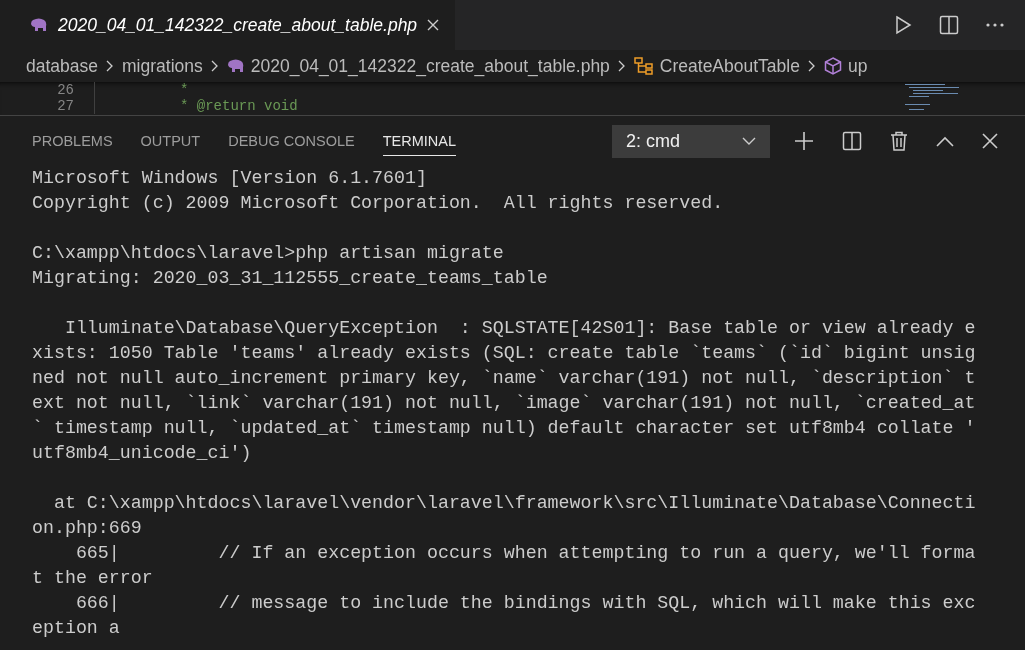 The width and height of the screenshot is (1025, 650). I want to click on breadcrumb-item: up, so click(857, 66).